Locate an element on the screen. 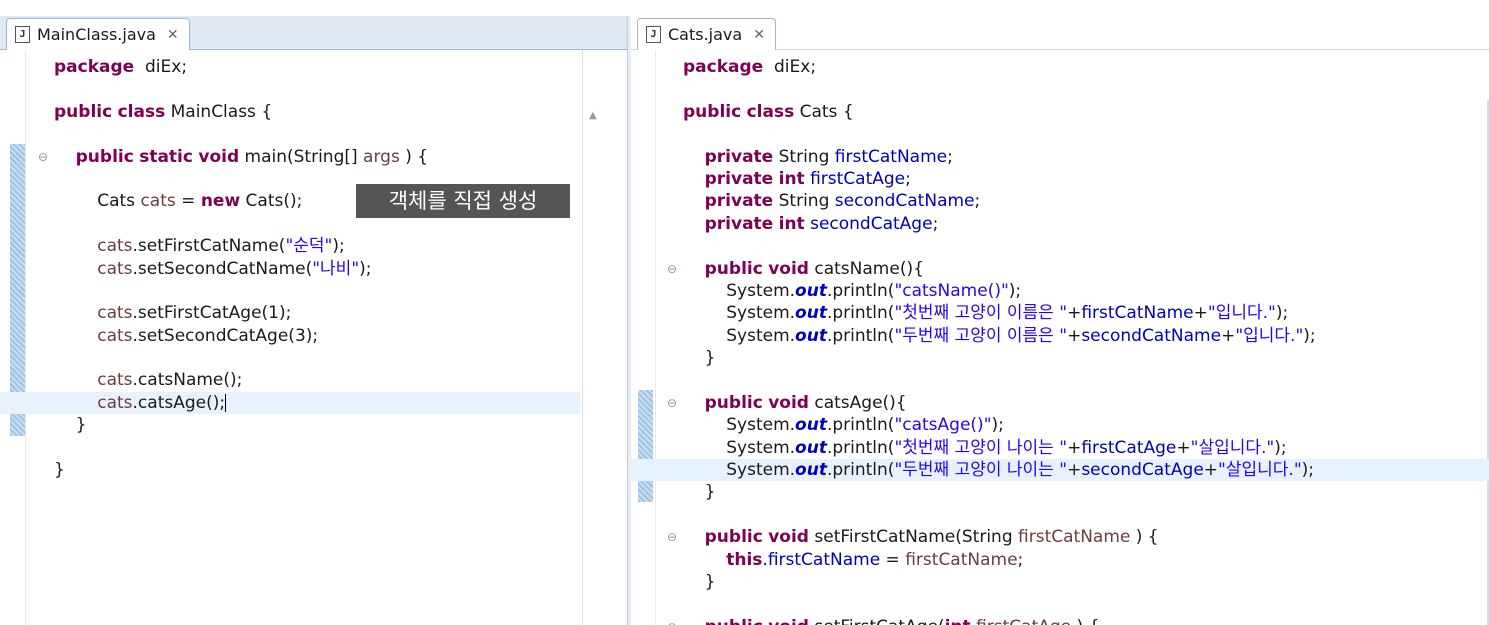  code-line: public class Cats { is located at coordinates (1060, 112).